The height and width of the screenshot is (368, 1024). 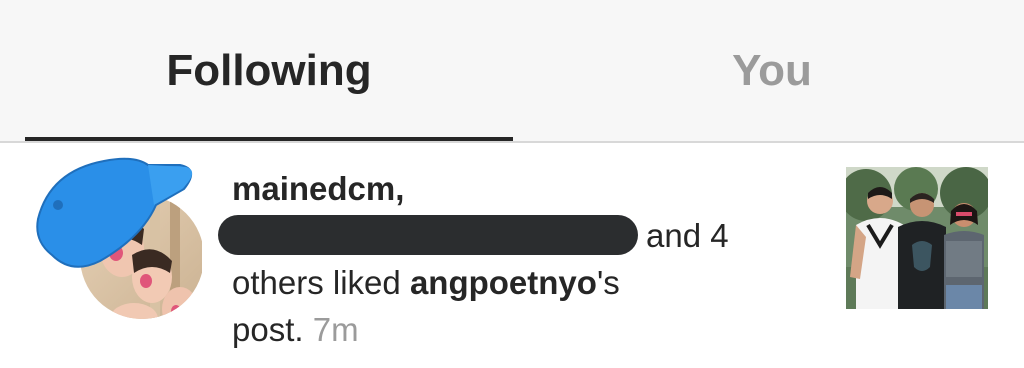 I want to click on tab-you-label: You, so click(x=772, y=70).